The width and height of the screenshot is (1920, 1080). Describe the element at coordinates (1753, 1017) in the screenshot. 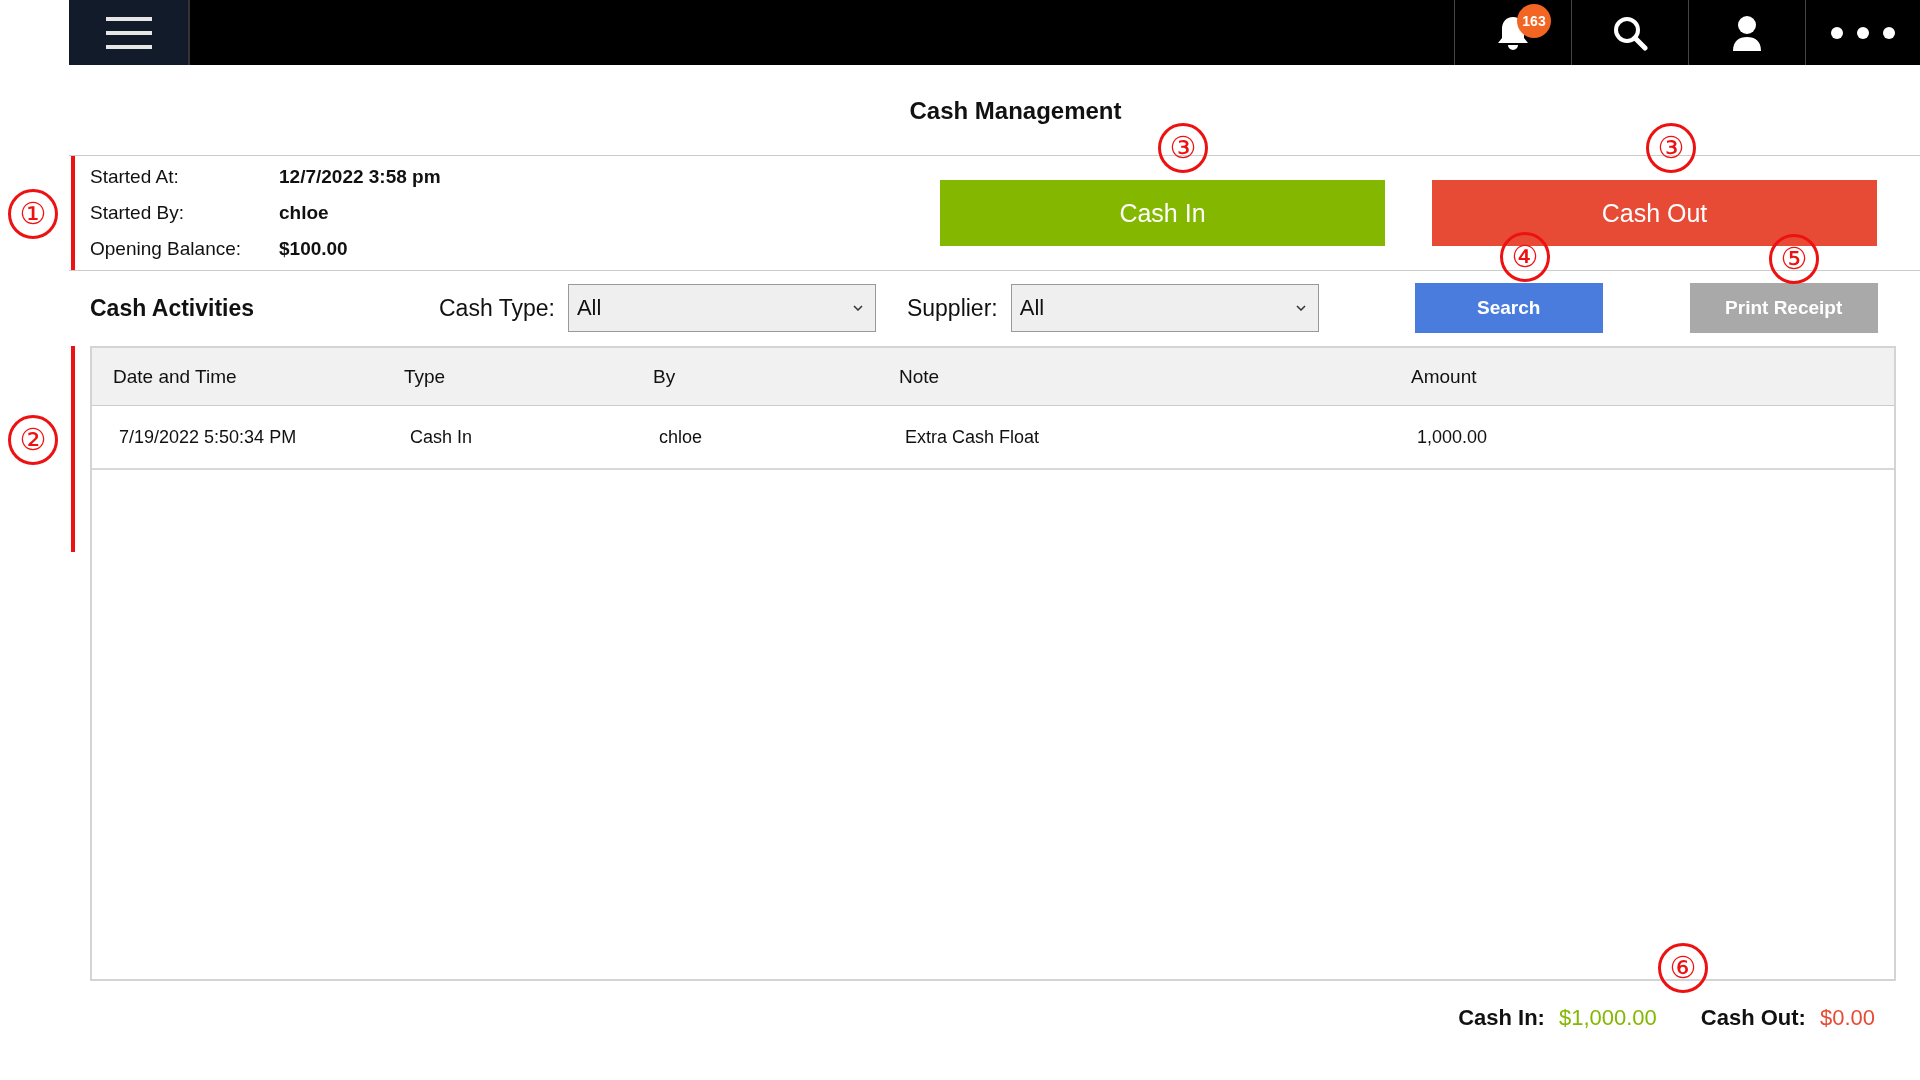

I see `total-label: Cash Out:` at that location.